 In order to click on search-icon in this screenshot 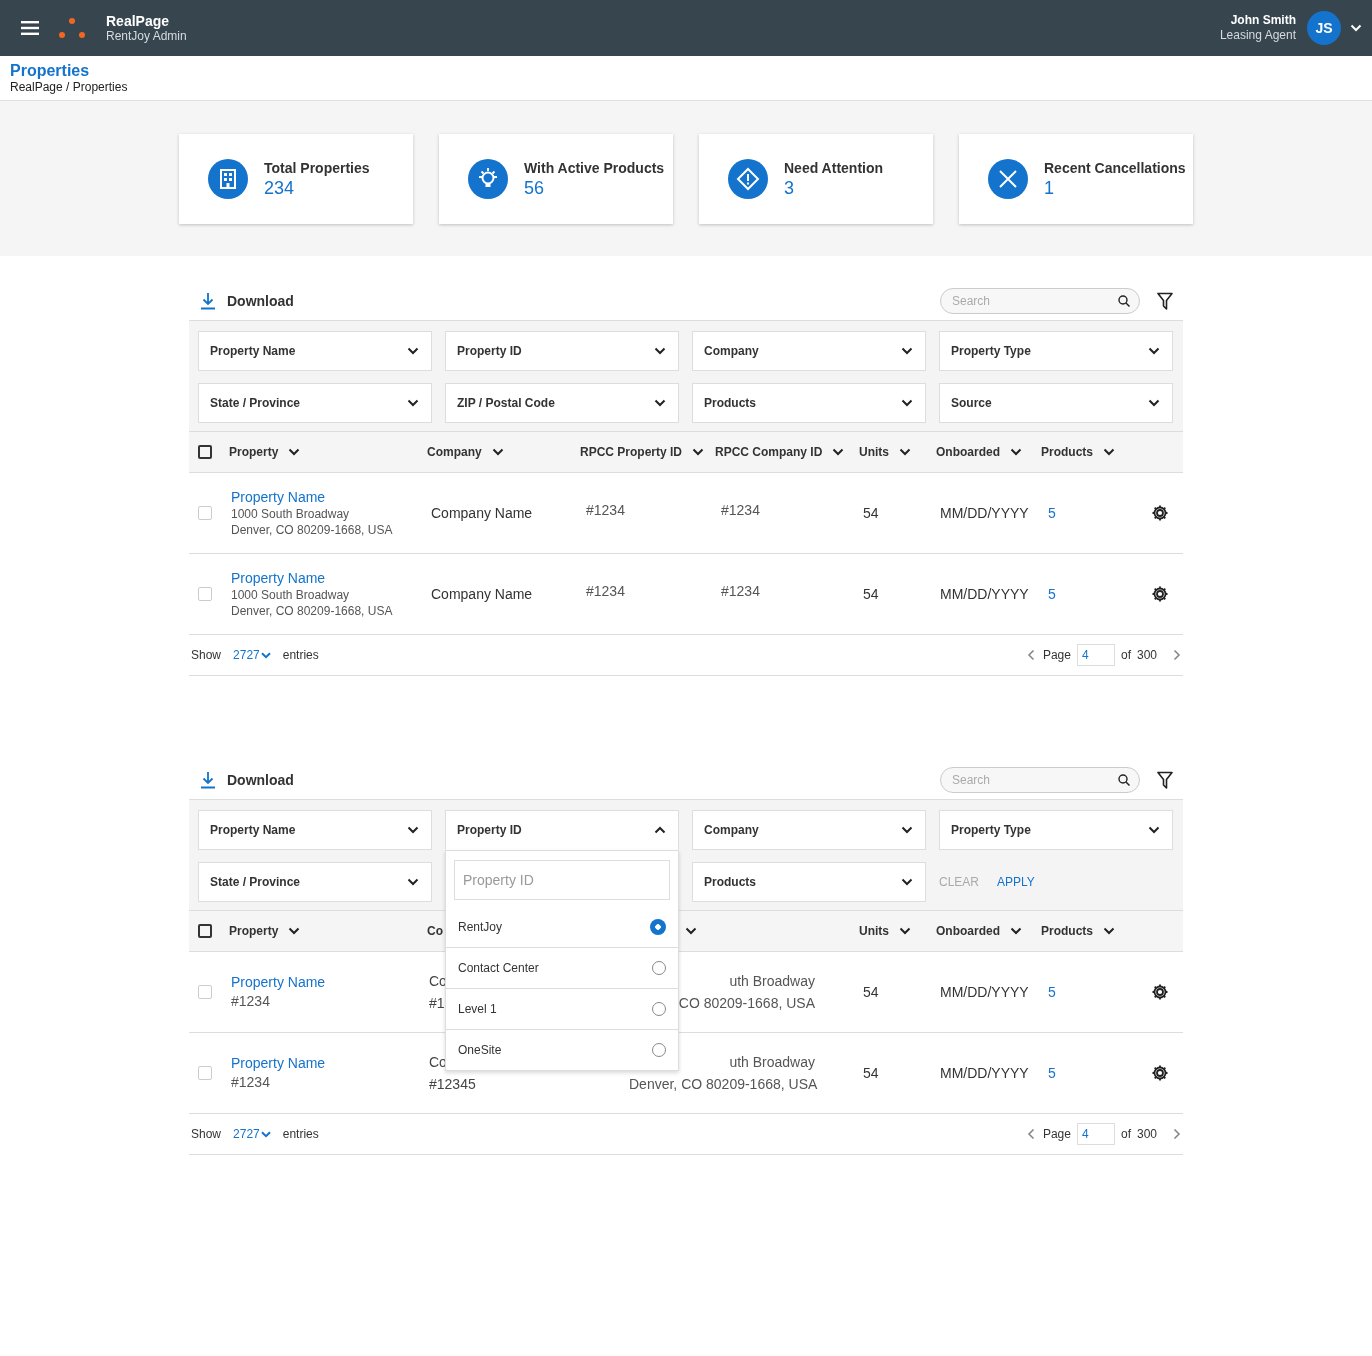, I will do `click(1124, 301)`.